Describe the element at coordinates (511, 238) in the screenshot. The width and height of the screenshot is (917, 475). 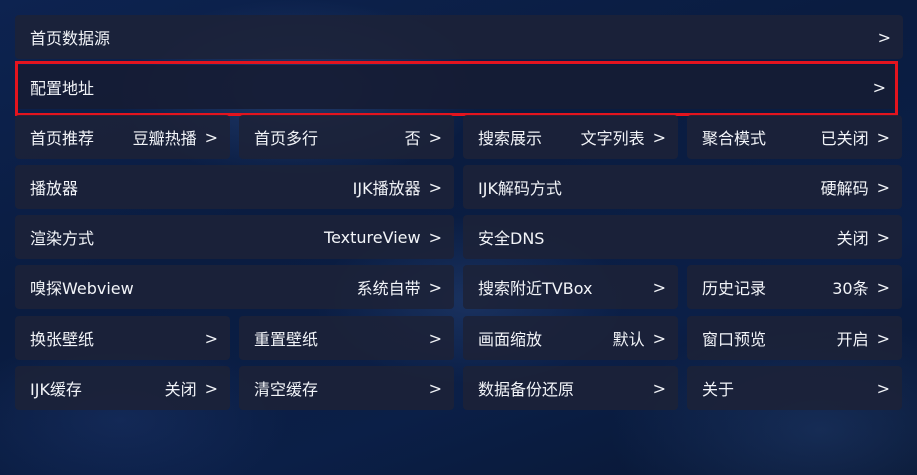
I see `setting-label: 安全DNS` at that location.